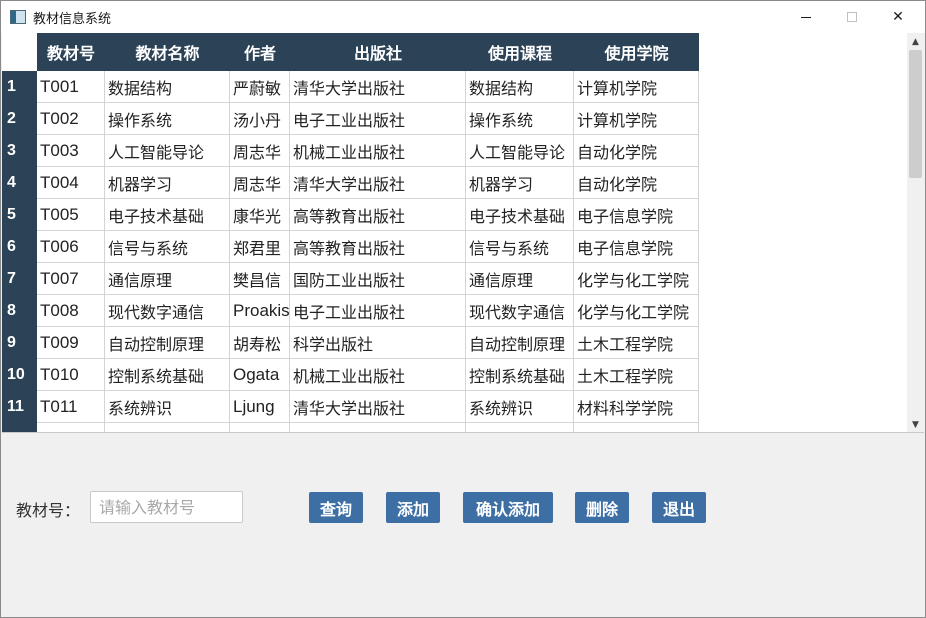  Describe the element at coordinates (19, 151) in the screenshot. I see `row-header: 3` at that location.